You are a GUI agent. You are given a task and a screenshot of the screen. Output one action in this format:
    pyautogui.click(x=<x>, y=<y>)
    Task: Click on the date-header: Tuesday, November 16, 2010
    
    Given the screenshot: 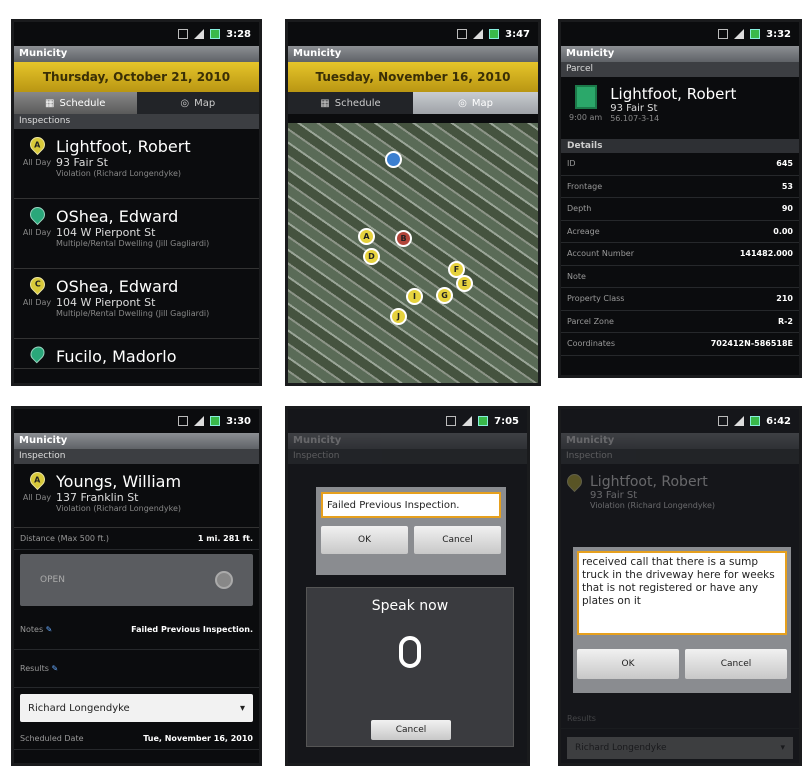 What is the action you would take?
    pyautogui.click(x=413, y=77)
    